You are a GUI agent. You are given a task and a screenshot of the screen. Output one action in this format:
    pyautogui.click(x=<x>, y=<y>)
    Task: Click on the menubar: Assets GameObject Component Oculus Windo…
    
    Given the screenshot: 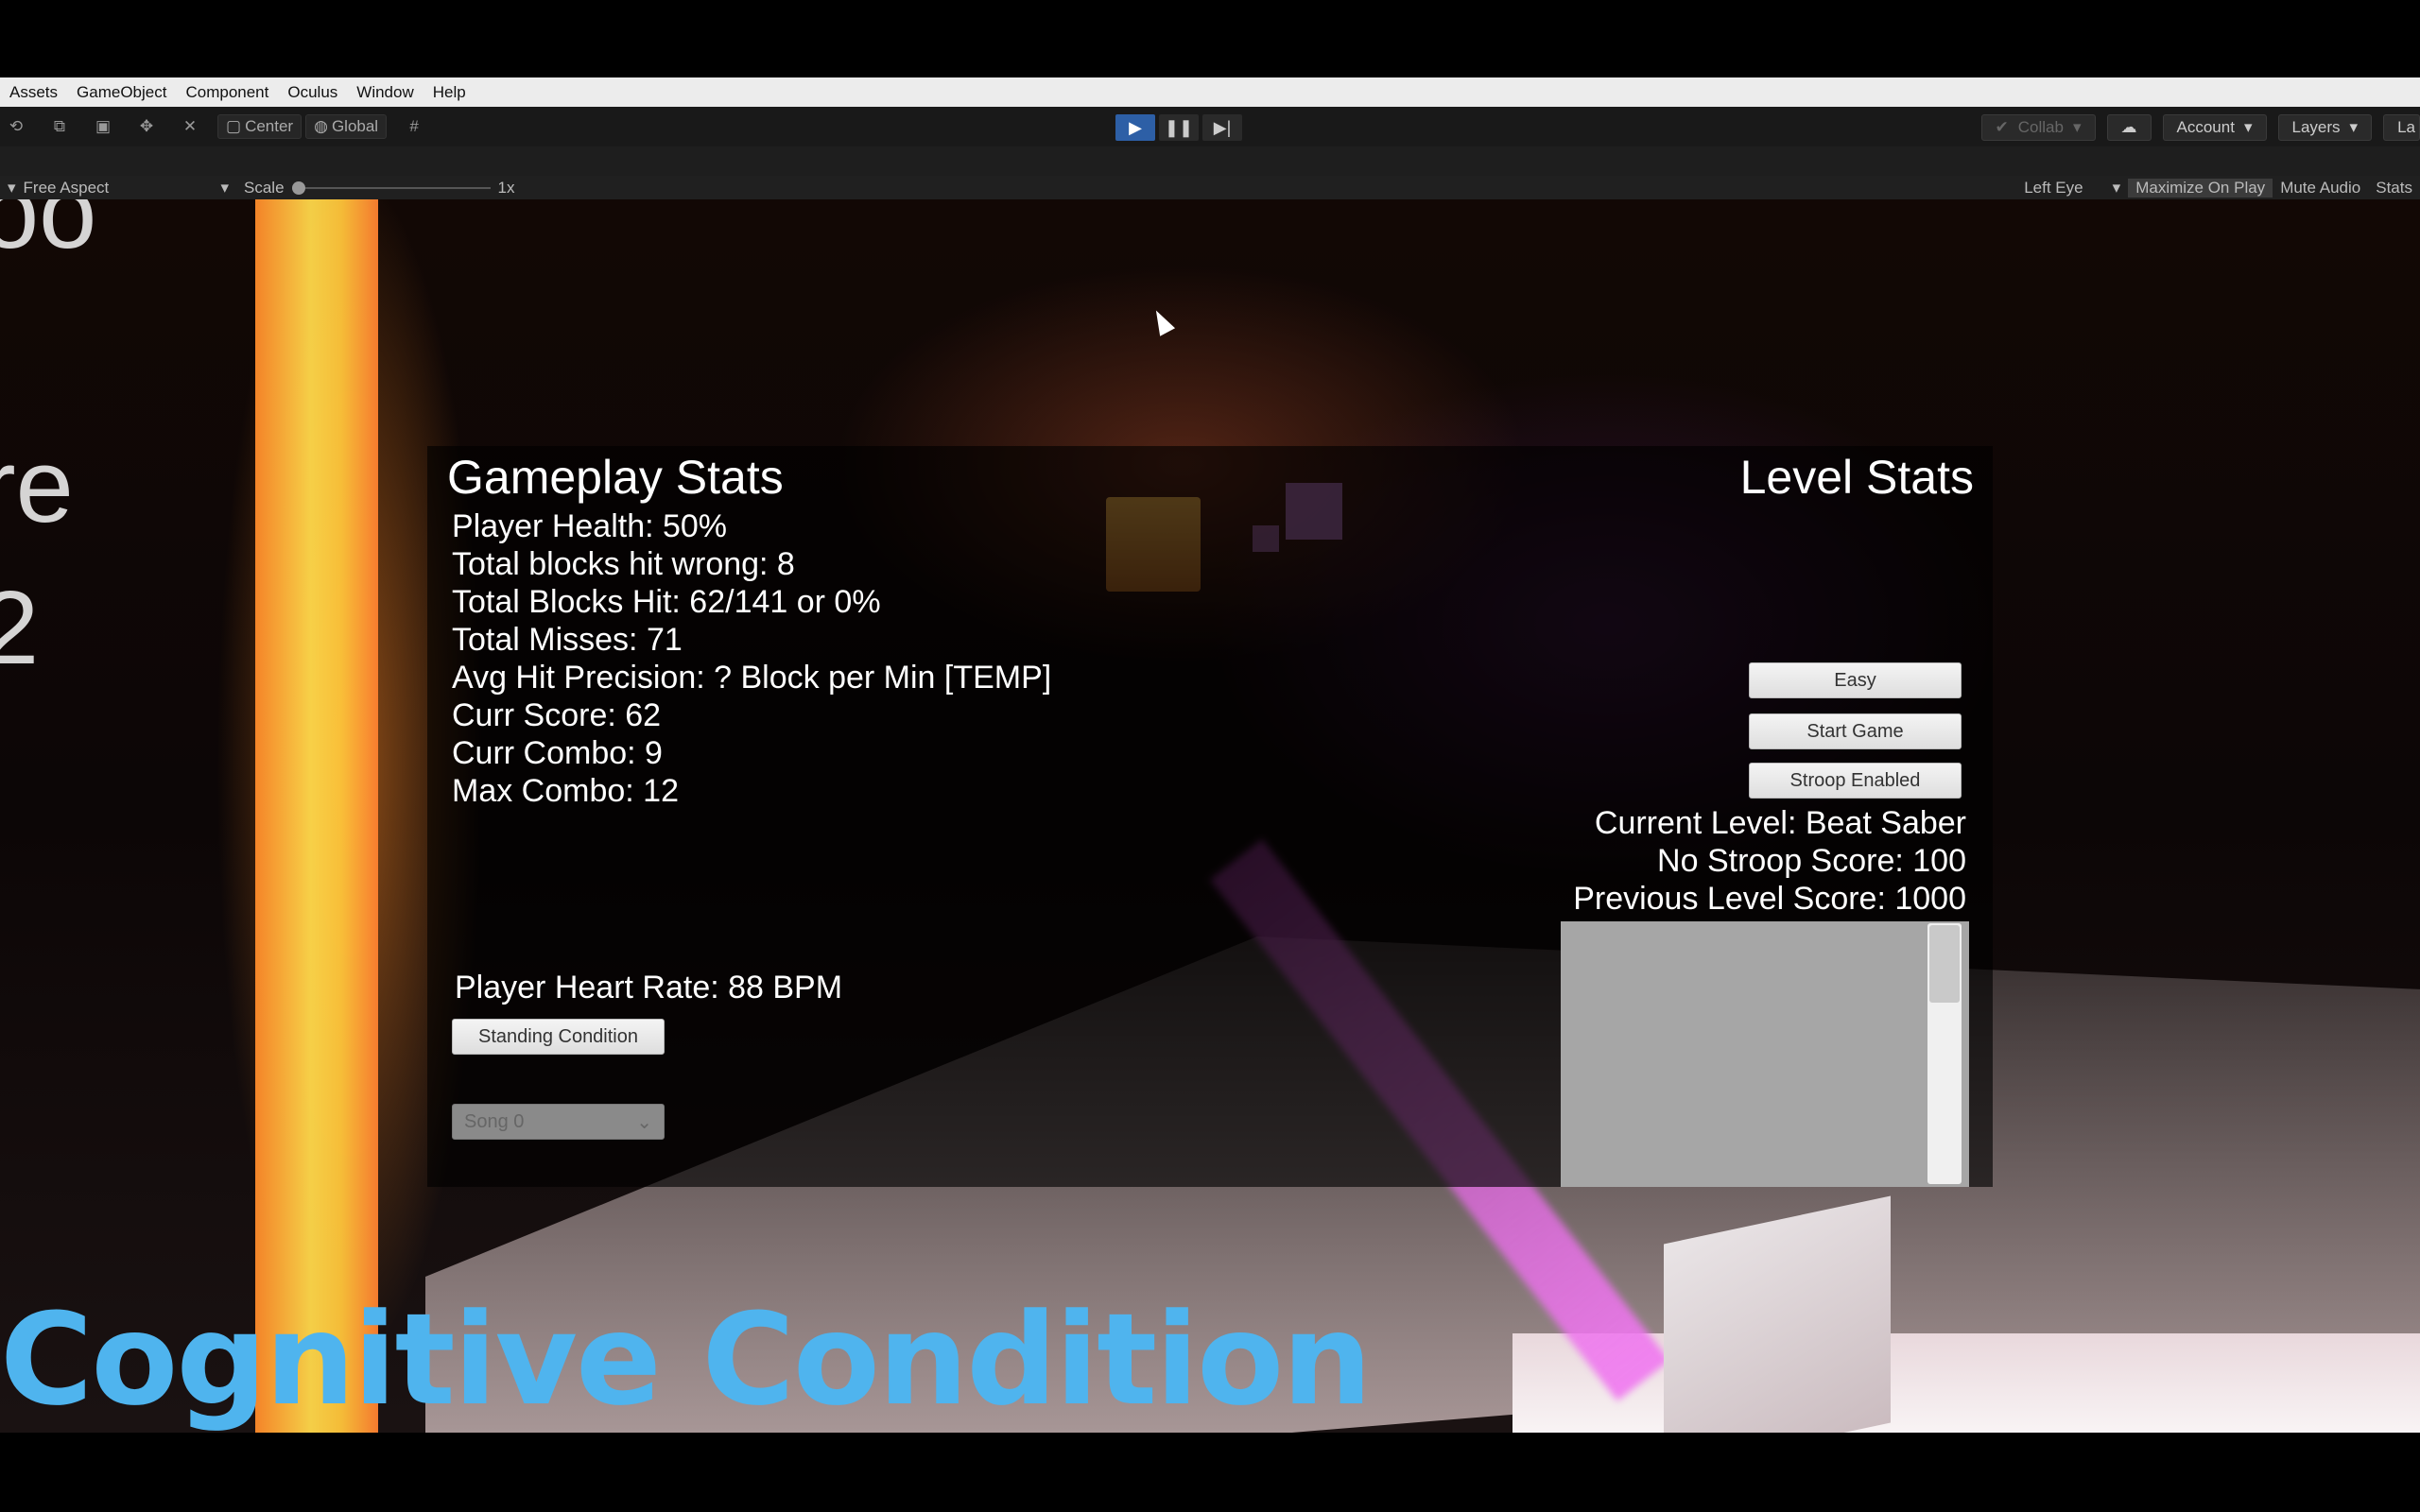 What is the action you would take?
    pyautogui.click(x=1210, y=92)
    